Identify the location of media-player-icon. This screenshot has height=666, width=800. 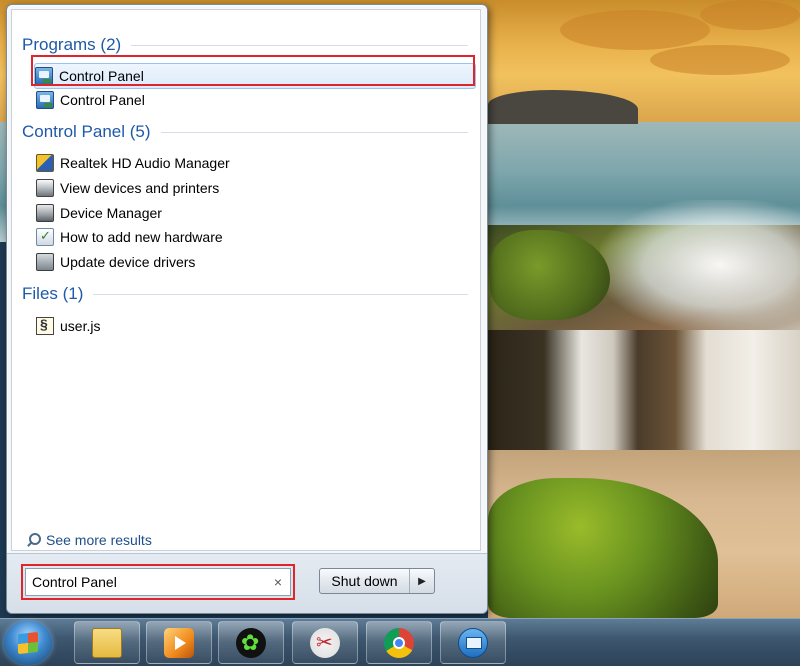
(179, 642).